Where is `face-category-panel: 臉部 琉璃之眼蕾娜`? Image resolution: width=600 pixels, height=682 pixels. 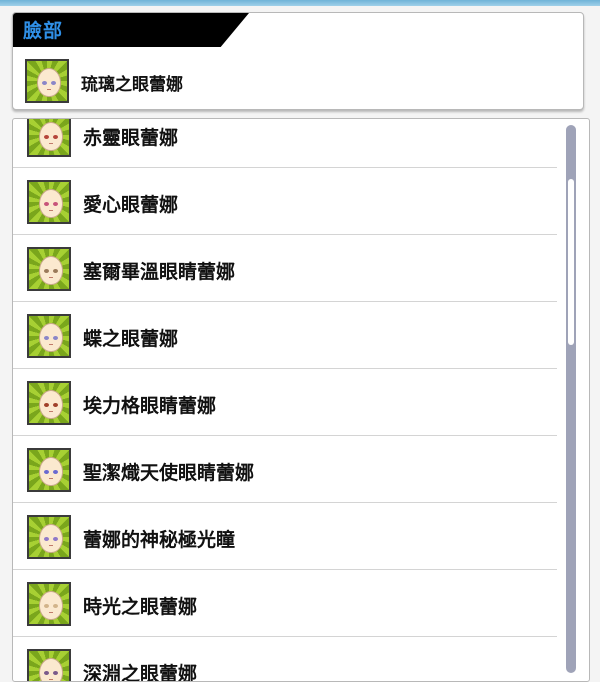 face-category-panel: 臉部 琉璃之眼蕾娜 is located at coordinates (298, 61).